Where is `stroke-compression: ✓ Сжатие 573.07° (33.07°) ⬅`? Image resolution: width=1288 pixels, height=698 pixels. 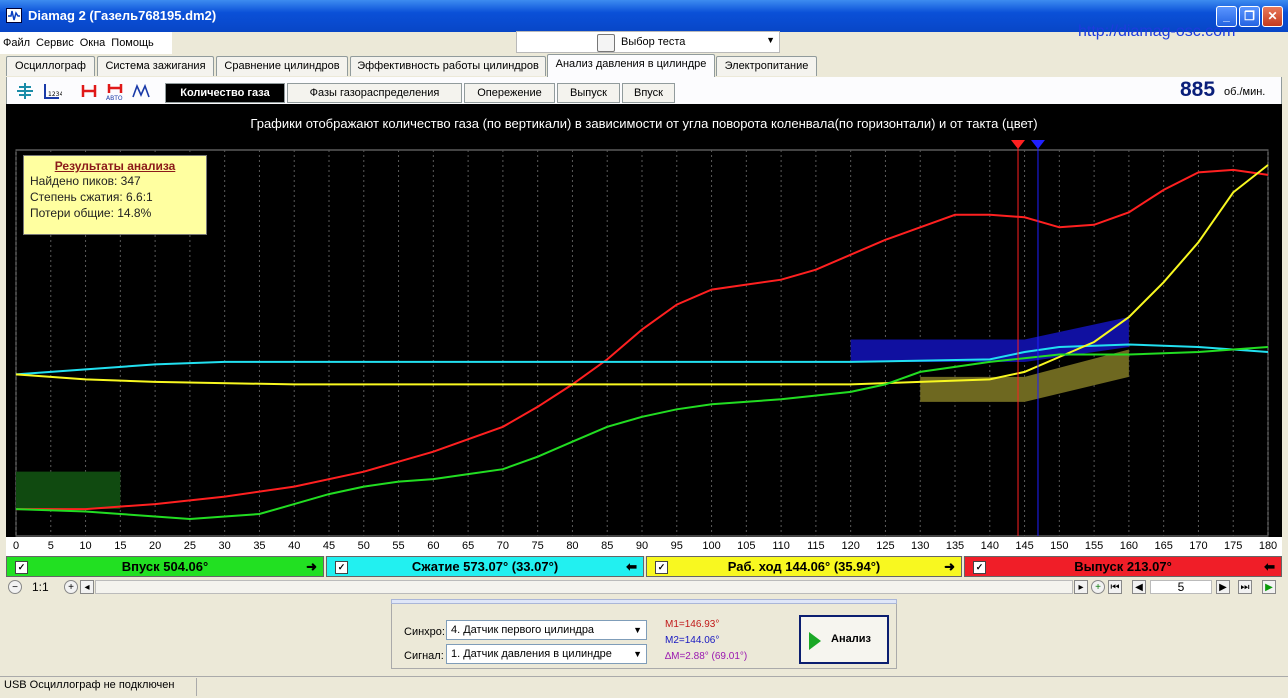 stroke-compression: ✓ Сжатие 573.07° (33.07°) ⬅ is located at coordinates (485, 566).